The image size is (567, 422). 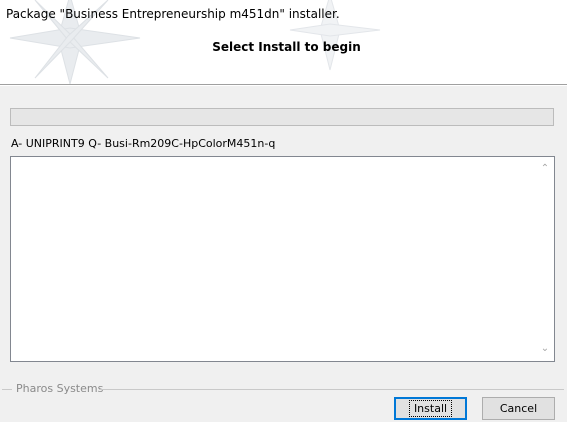 I want to click on footer-divider-left, so click(x=7, y=389).